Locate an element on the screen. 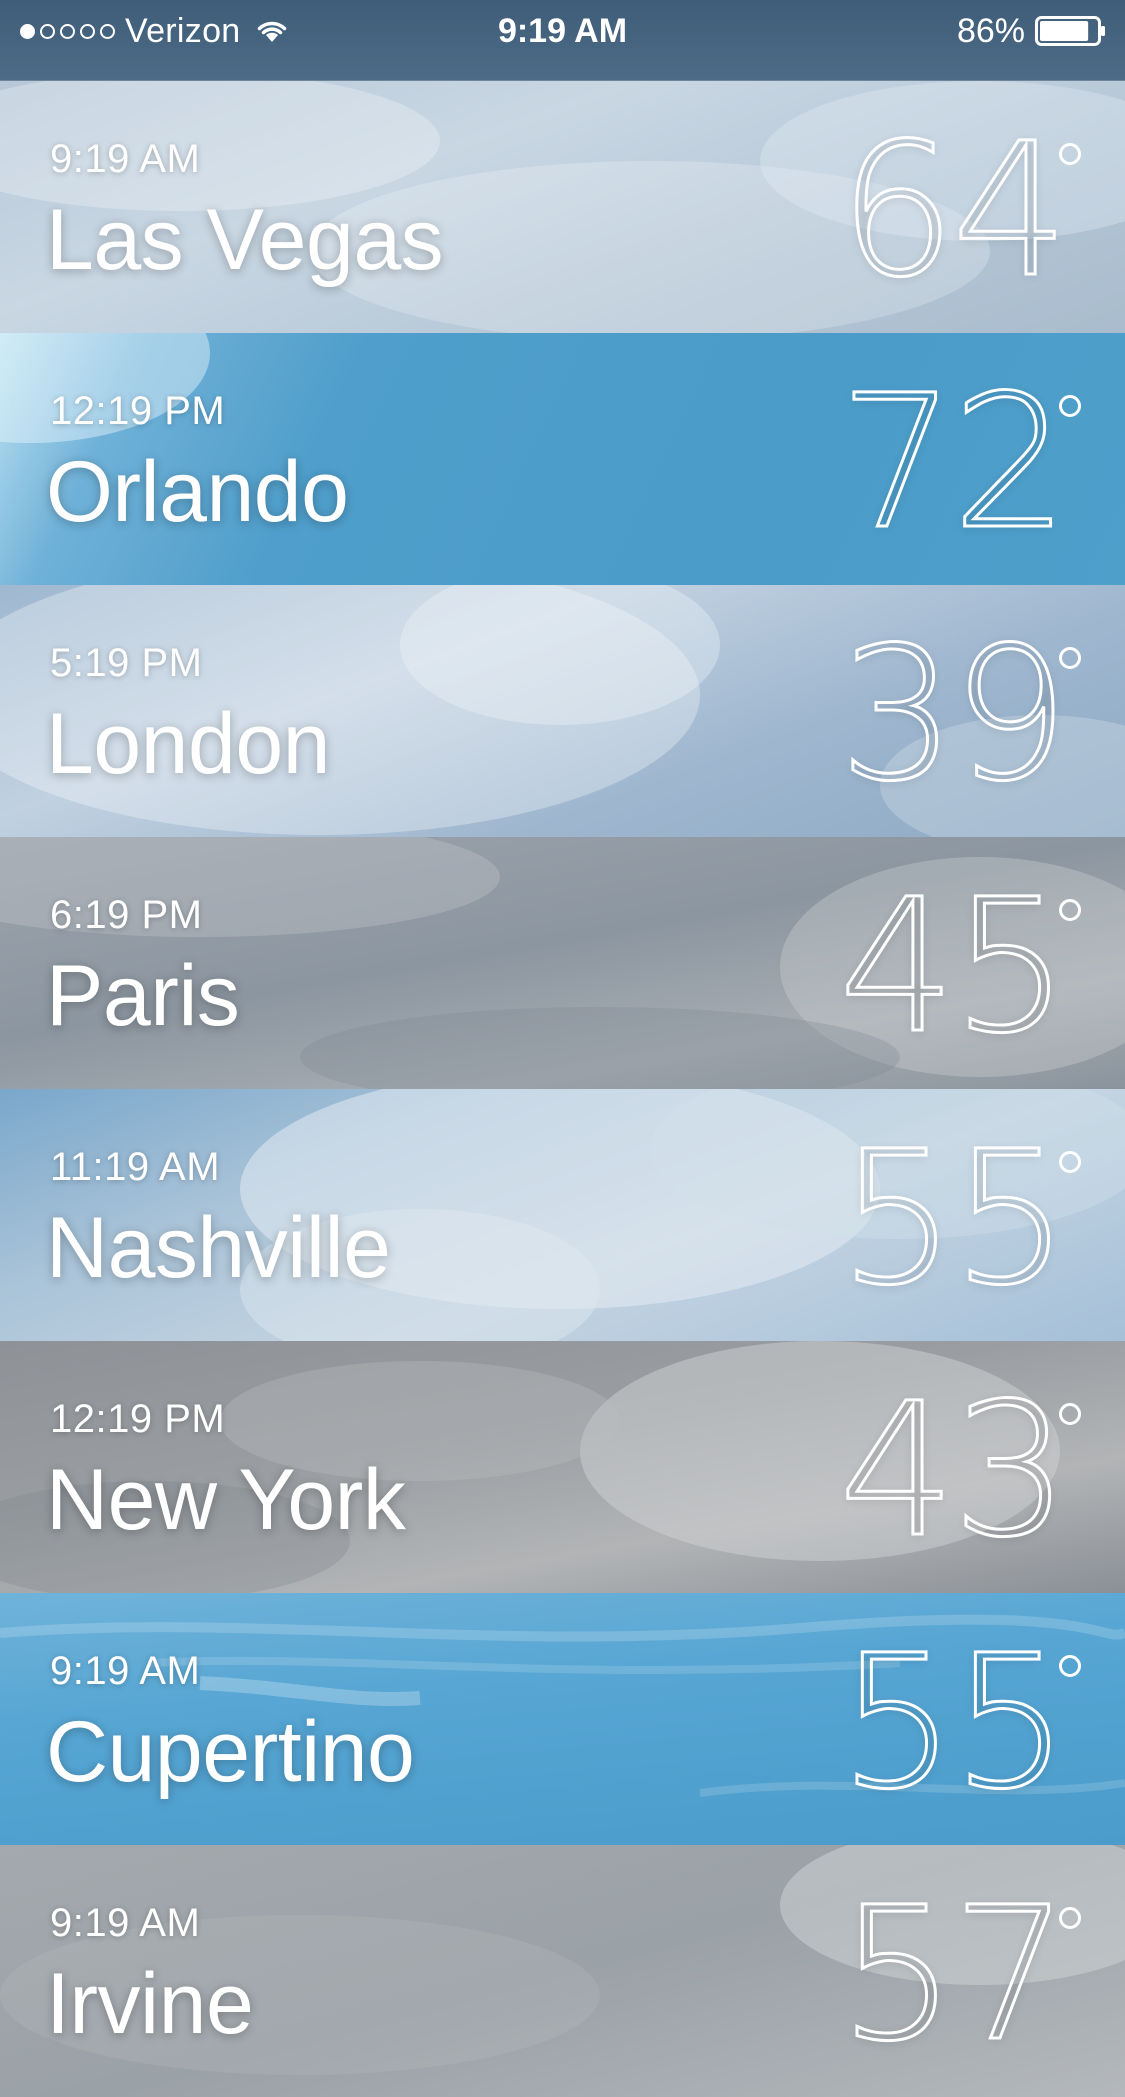 The width and height of the screenshot is (1125, 2097). city-name: Irvine is located at coordinates (150, 2004).